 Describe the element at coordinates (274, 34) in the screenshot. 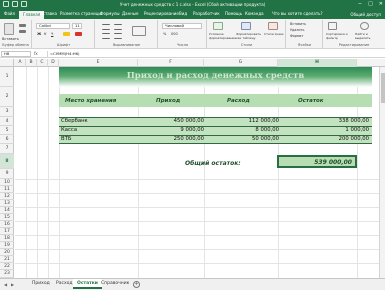

I see `cell-styles-button: Стили ячеек` at that location.